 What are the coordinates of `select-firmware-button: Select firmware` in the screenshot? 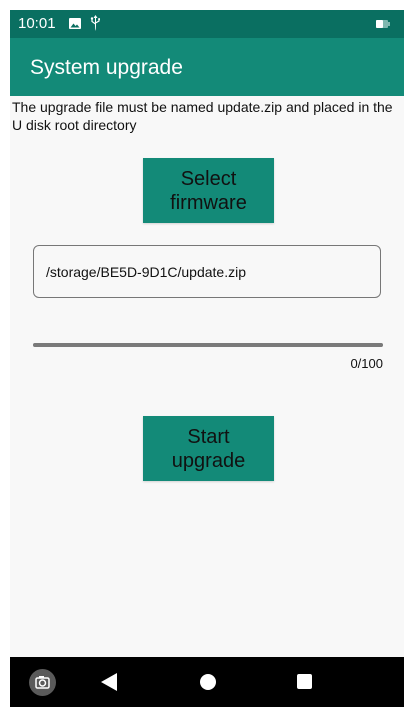 It's located at (208, 190).